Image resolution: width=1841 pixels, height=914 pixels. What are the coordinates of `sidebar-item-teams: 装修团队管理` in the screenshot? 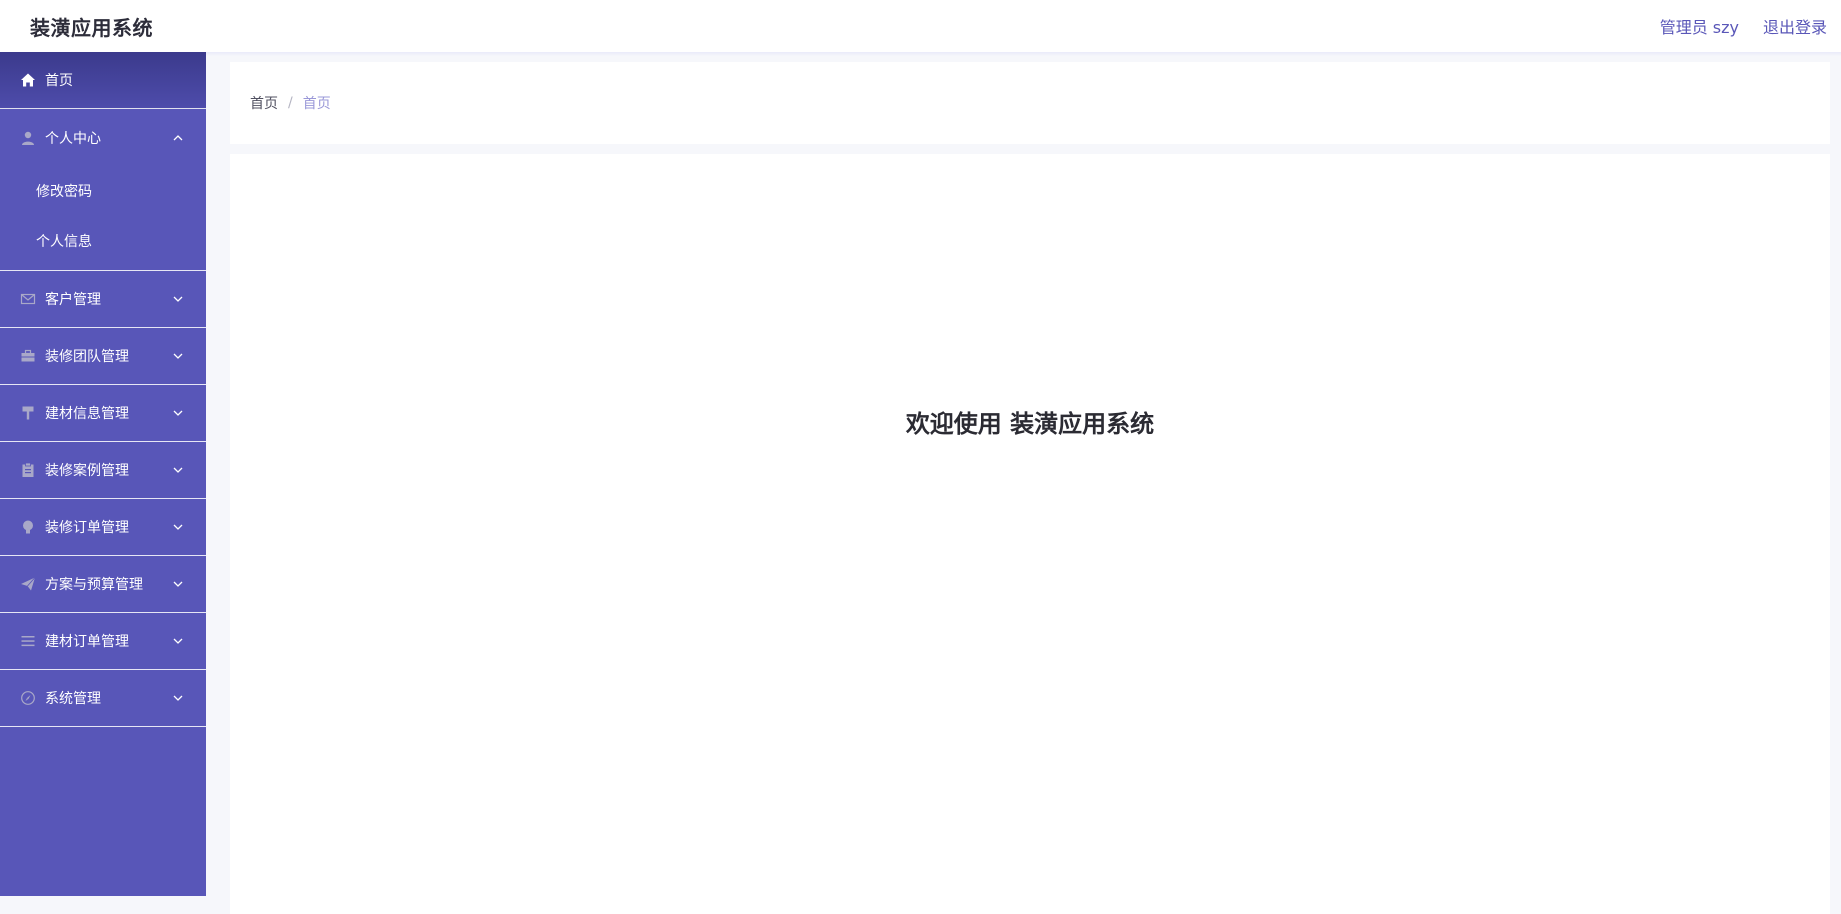 It's located at (103, 356).